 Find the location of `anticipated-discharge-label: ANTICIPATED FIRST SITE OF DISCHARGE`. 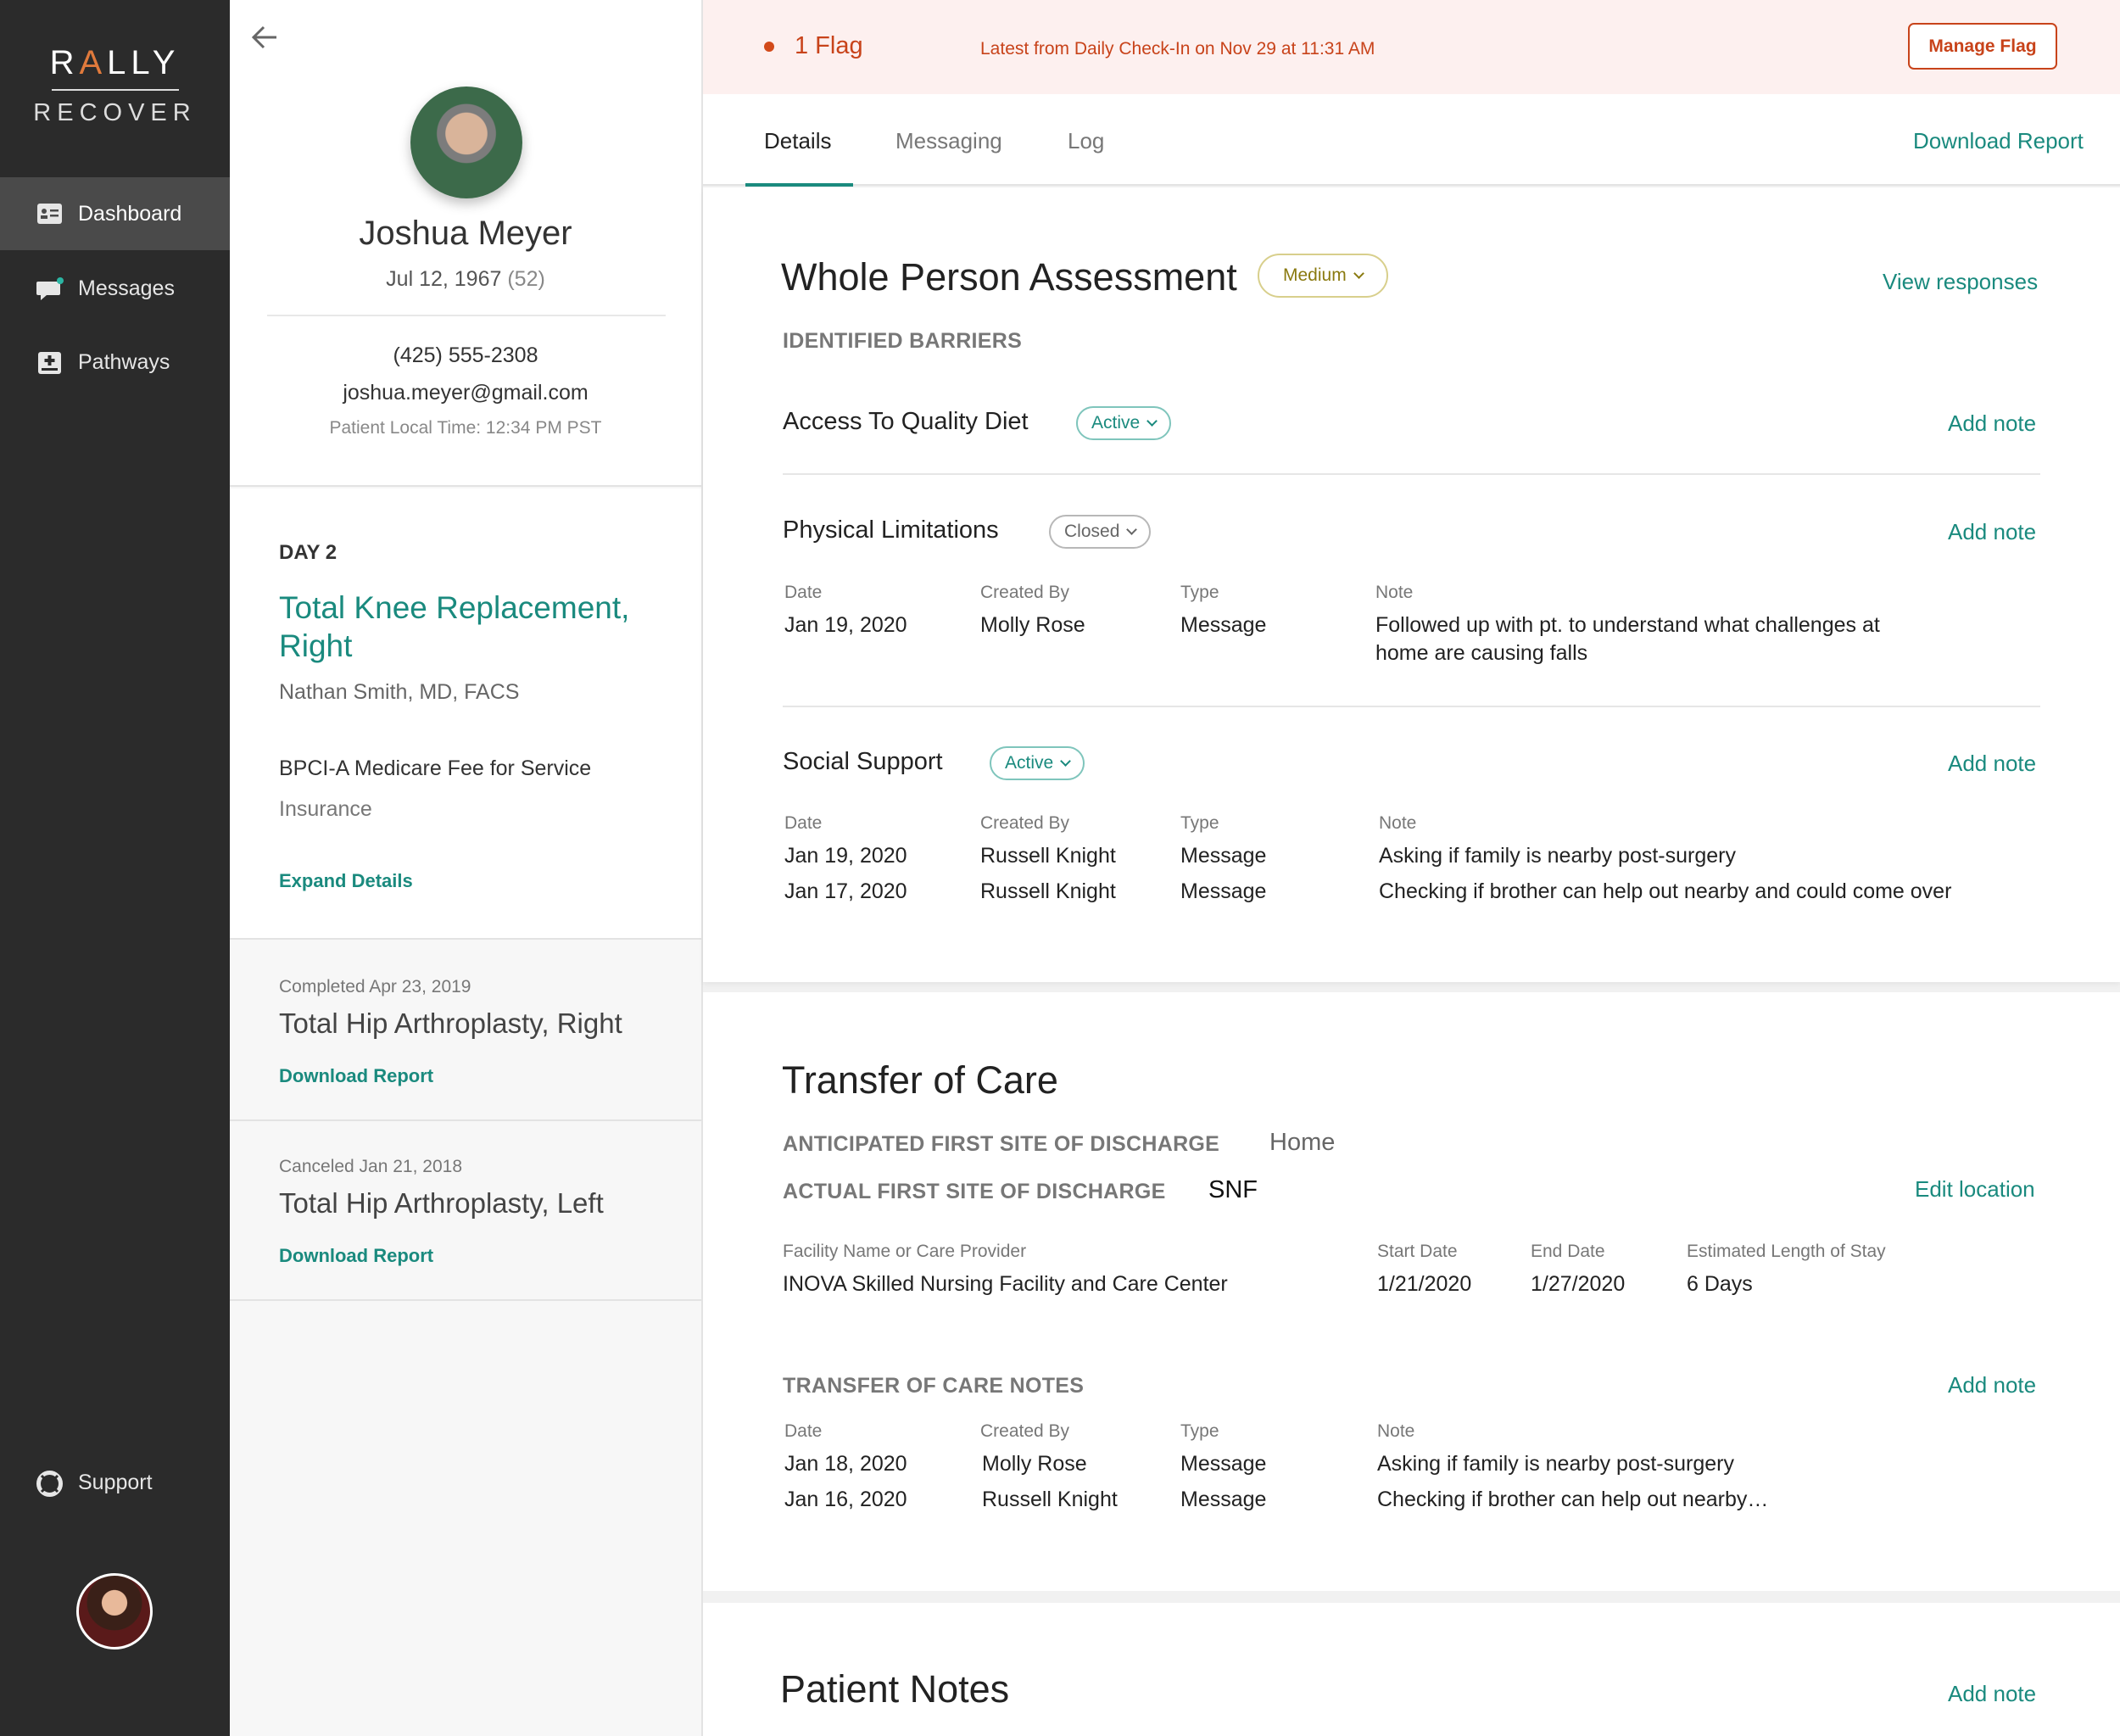

anticipated-discharge-label: ANTICIPATED FIRST SITE OF DISCHARGE is located at coordinates (1001, 1144).